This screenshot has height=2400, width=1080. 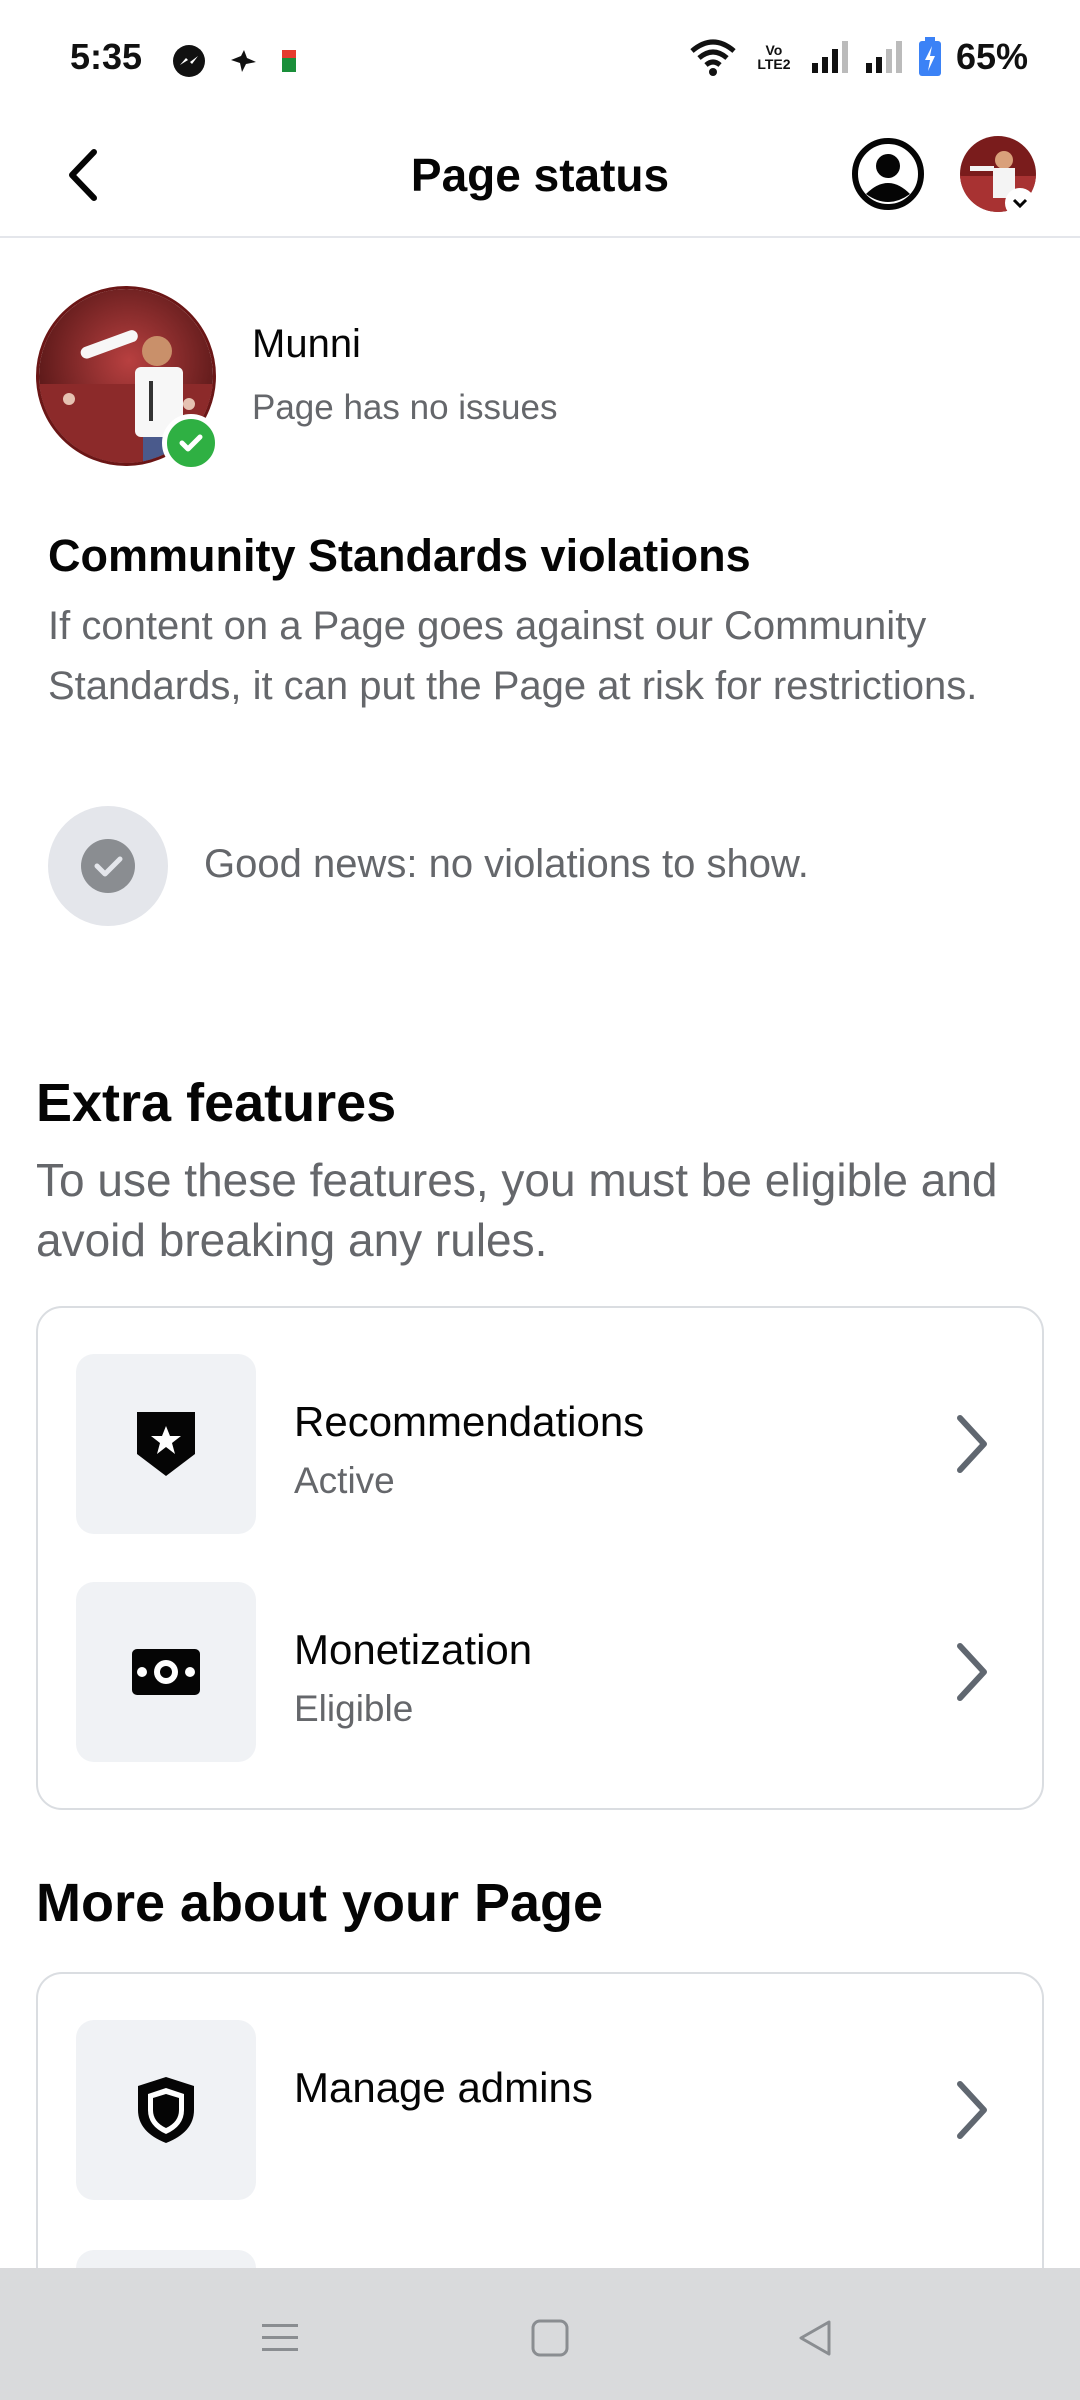 What do you see at coordinates (216, 1103) in the screenshot?
I see `extra-features-title: Extra features` at bounding box center [216, 1103].